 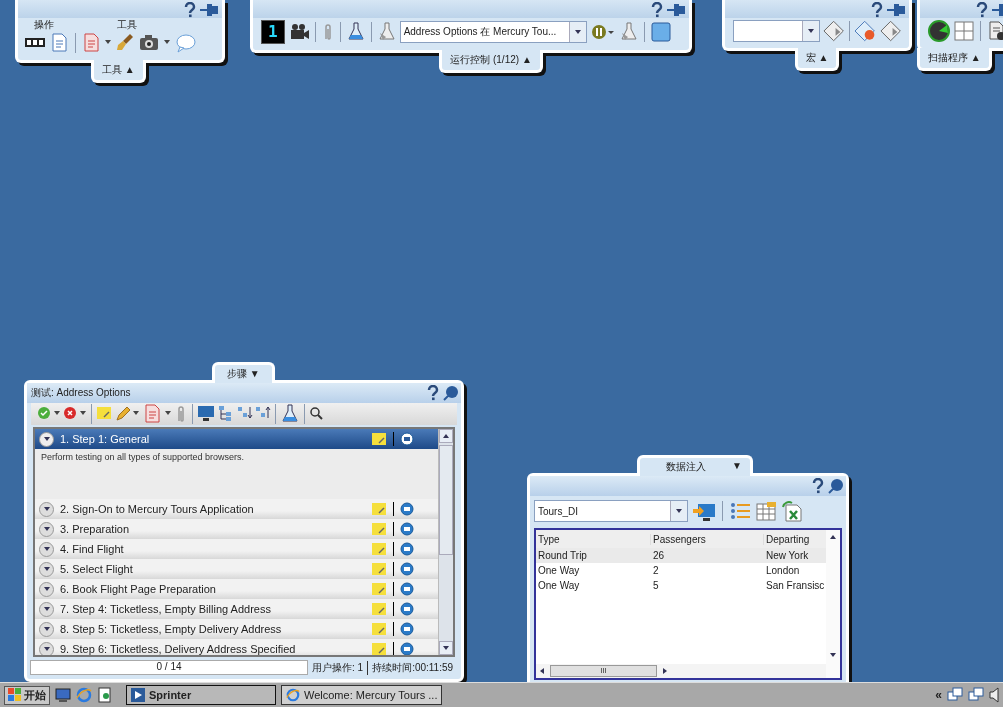 What do you see at coordinates (681, 555) in the screenshot?
I see `table-row: Round Trip 26 New York` at bounding box center [681, 555].